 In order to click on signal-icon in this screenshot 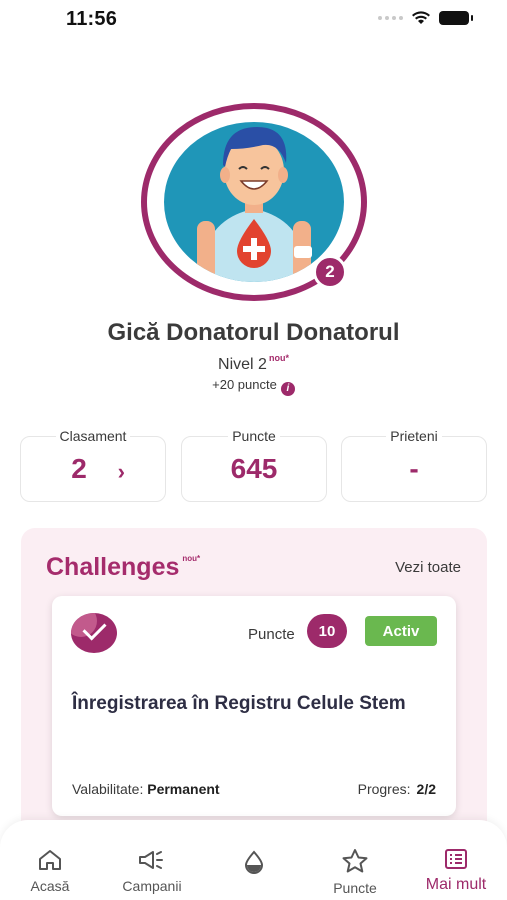, I will do `click(390, 18)`.